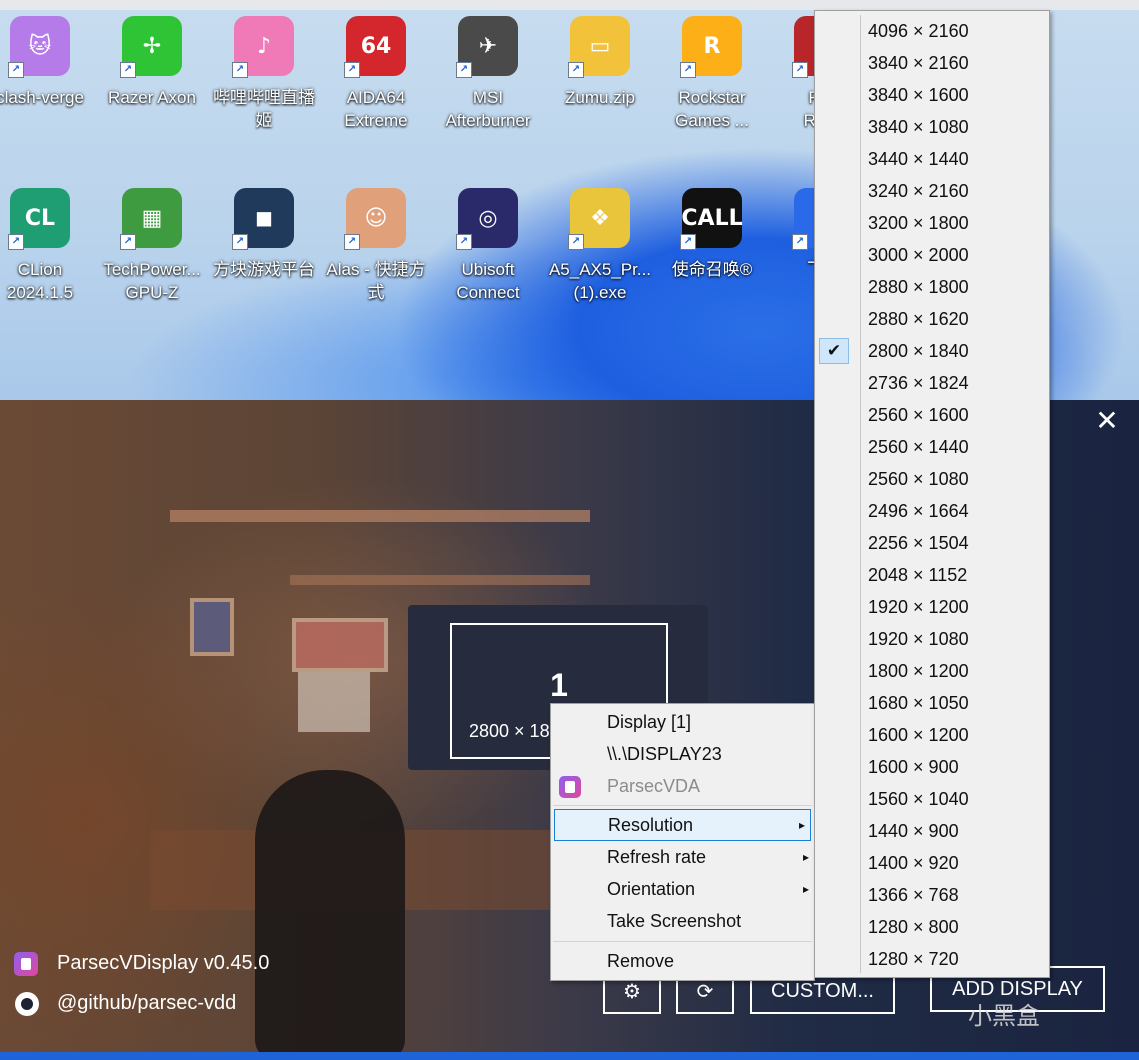 The image size is (1139, 1060). What do you see at coordinates (918, 127) in the screenshot?
I see `resolution-label: 3840 × 1080` at bounding box center [918, 127].